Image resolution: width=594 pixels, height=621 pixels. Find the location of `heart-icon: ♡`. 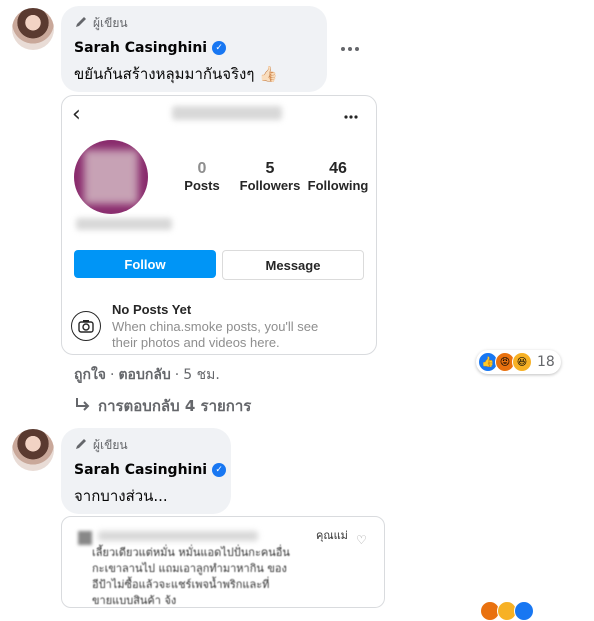

heart-icon: ♡ is located at coordinates (361, 540).